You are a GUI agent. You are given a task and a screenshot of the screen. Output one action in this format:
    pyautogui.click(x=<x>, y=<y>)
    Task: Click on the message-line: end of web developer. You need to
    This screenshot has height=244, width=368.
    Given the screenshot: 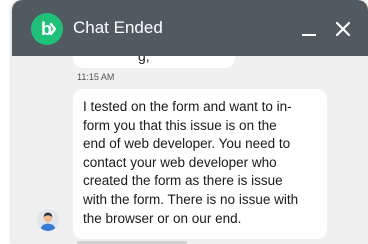 What is the action you would take?
    pyautogui.click(x=187, y=143)
    